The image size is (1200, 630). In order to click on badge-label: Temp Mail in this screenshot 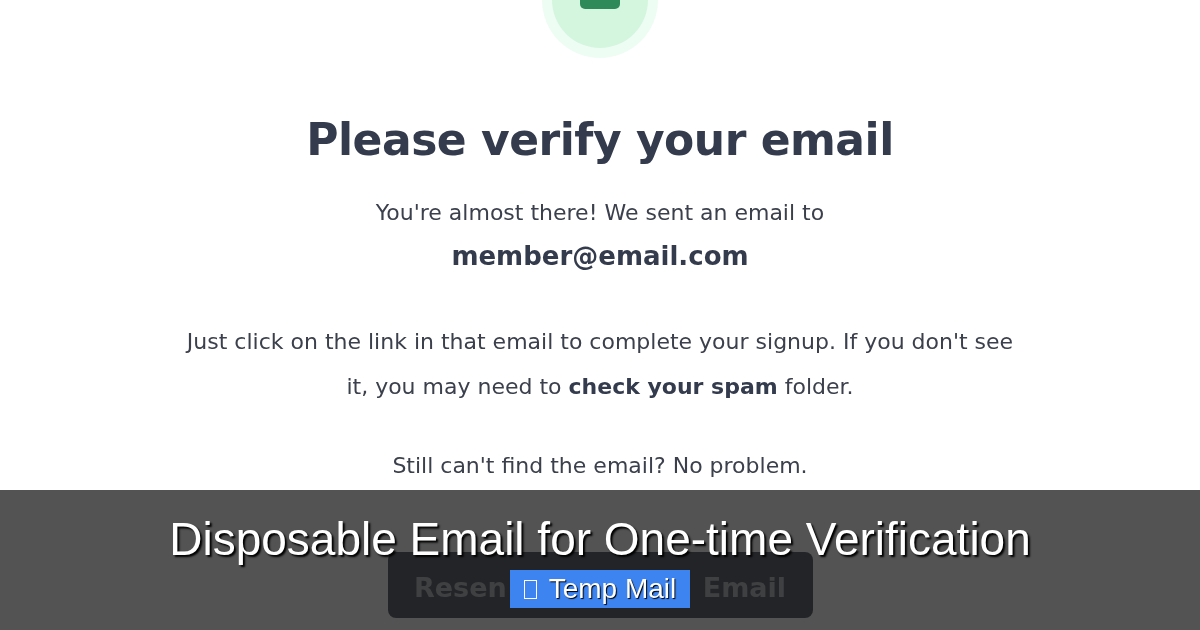, I will do `click(612, 589)`.